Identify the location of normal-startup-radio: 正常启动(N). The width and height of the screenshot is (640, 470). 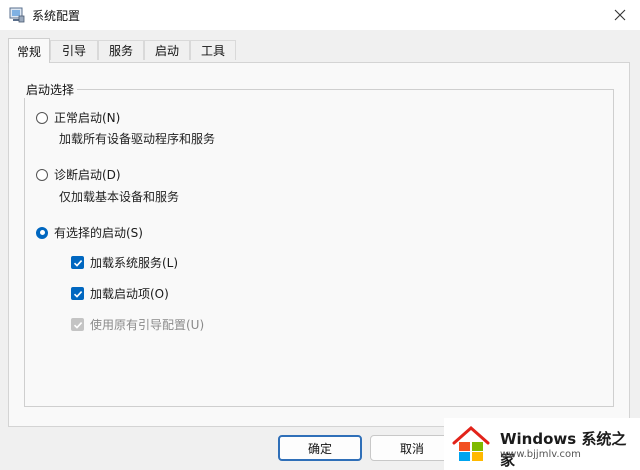
(78, 117).